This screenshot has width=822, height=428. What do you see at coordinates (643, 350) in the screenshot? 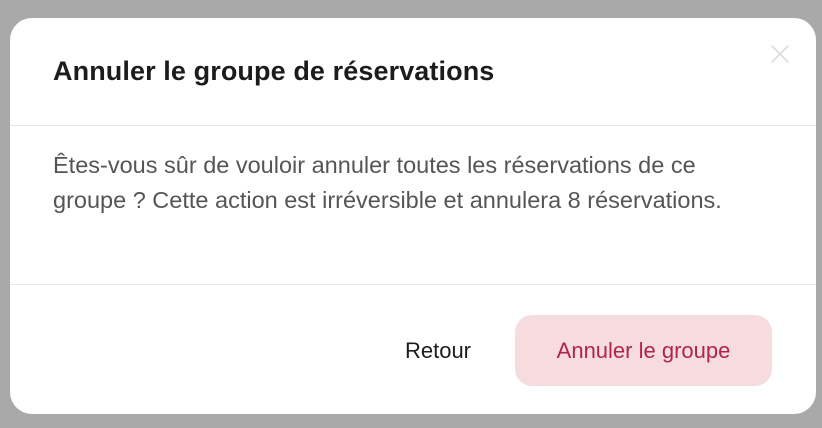
I see `cancel-group-button: Annuler le groupe` at bounding box center [643, 350].